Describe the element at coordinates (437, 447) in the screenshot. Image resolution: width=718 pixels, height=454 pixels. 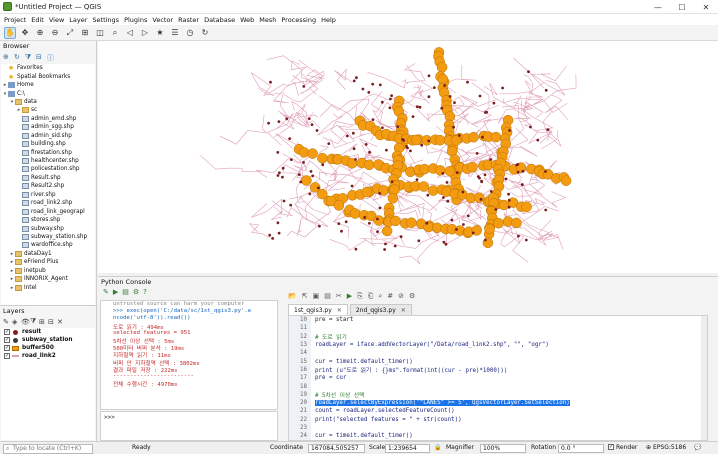
I see `lock-scale-icon: 🔒` at that location.